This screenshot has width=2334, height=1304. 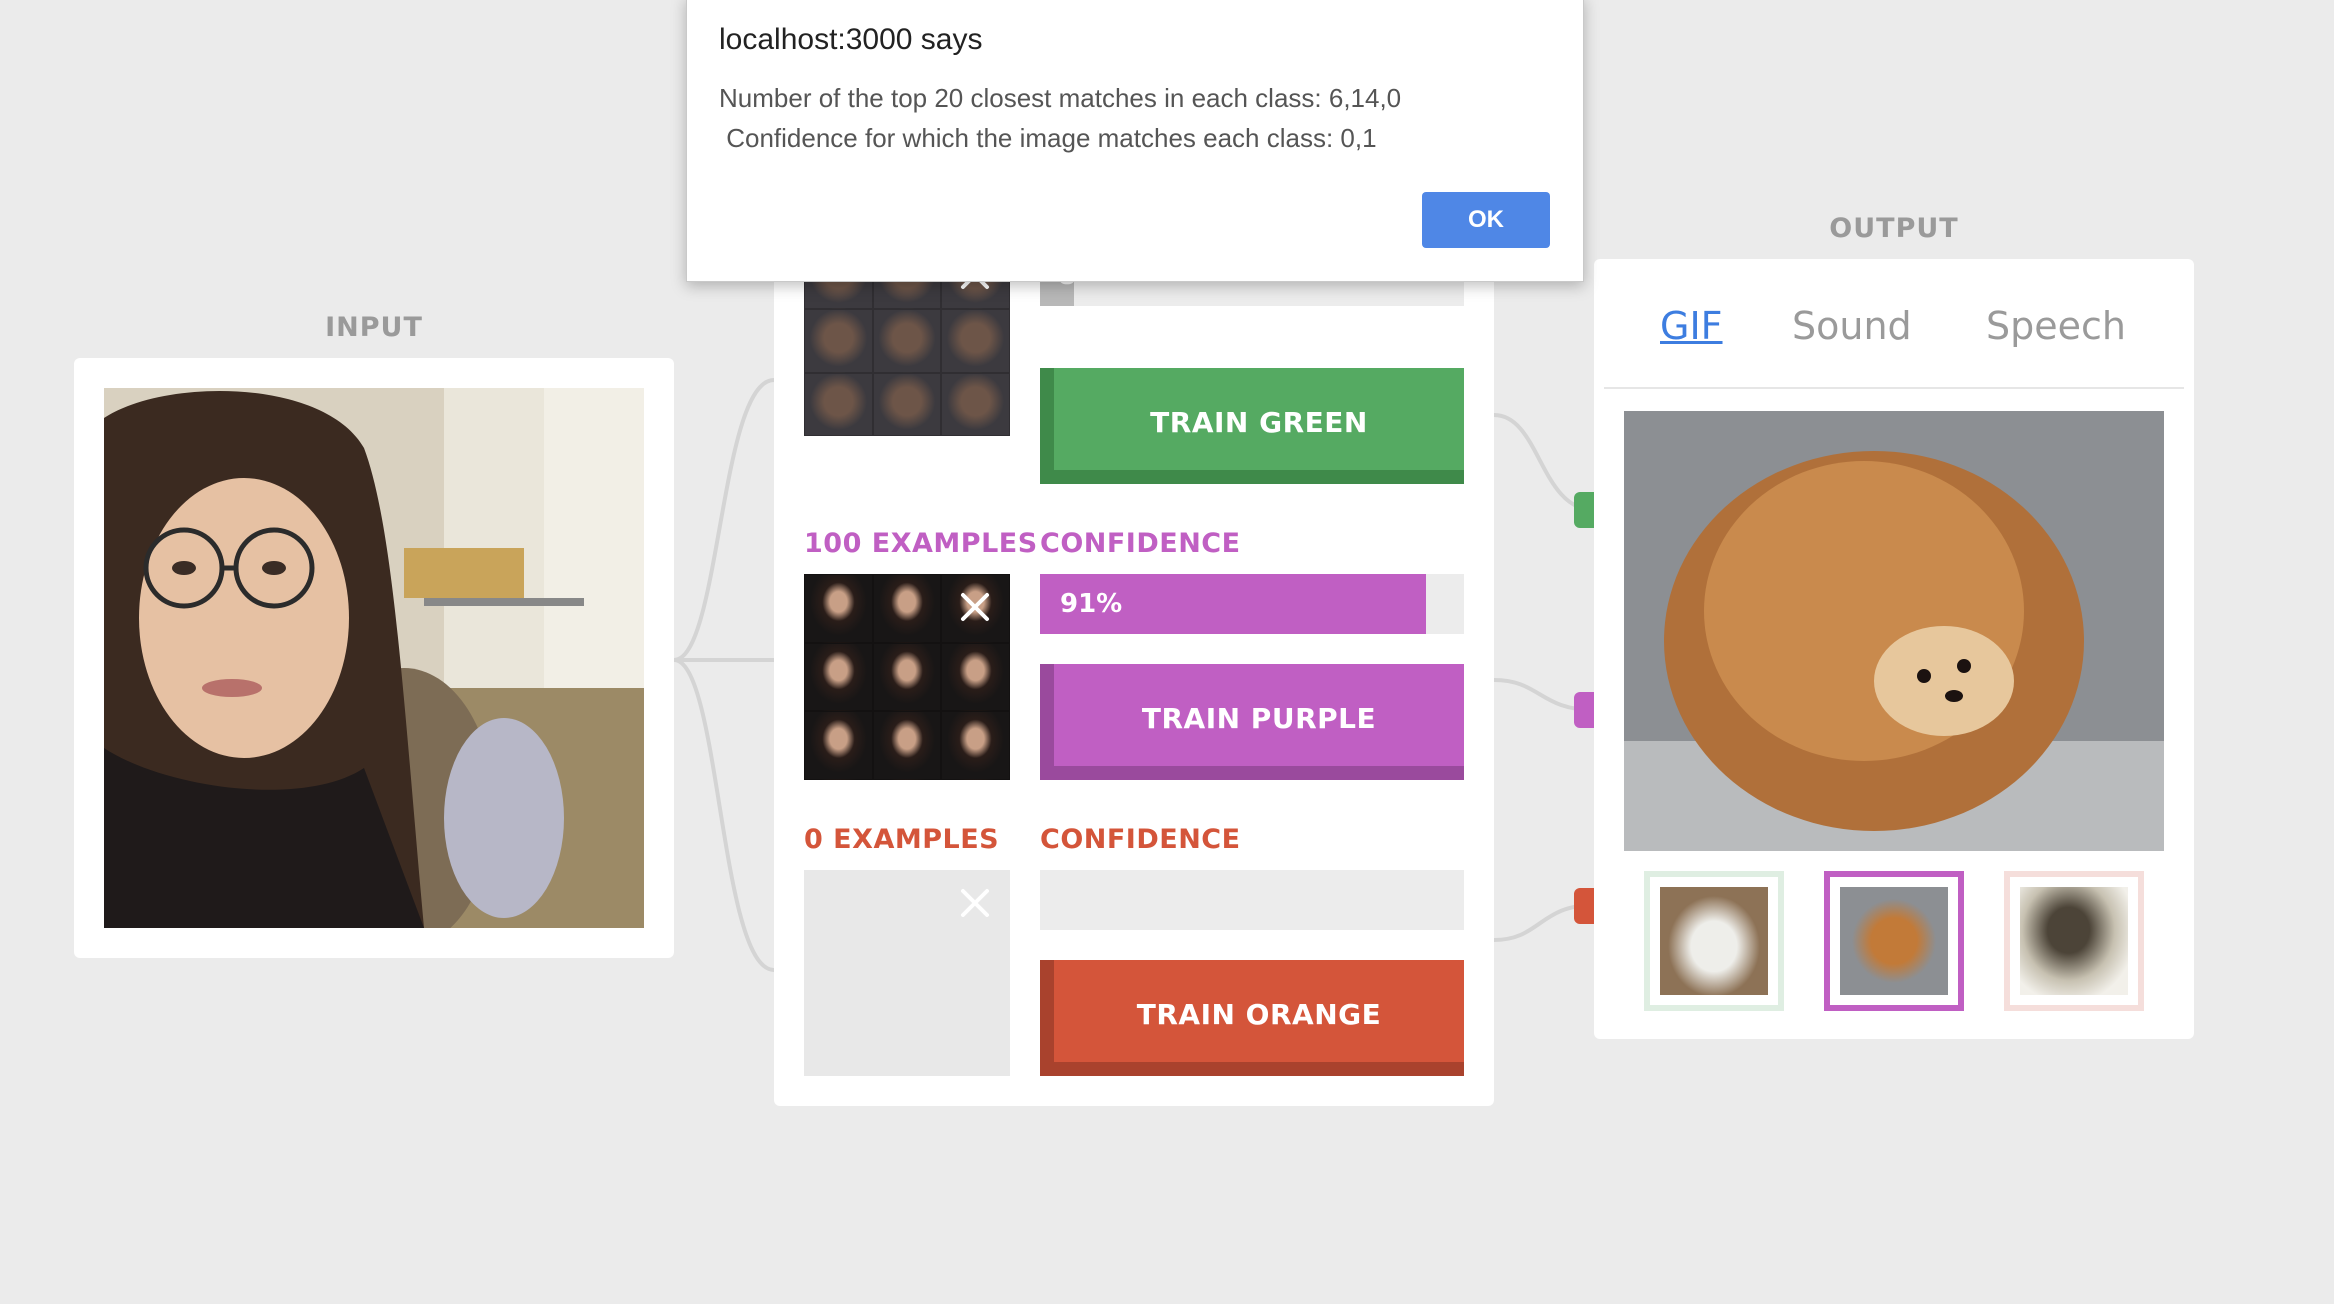 I want to click on webcam-feed, so click(x=374, y=658).